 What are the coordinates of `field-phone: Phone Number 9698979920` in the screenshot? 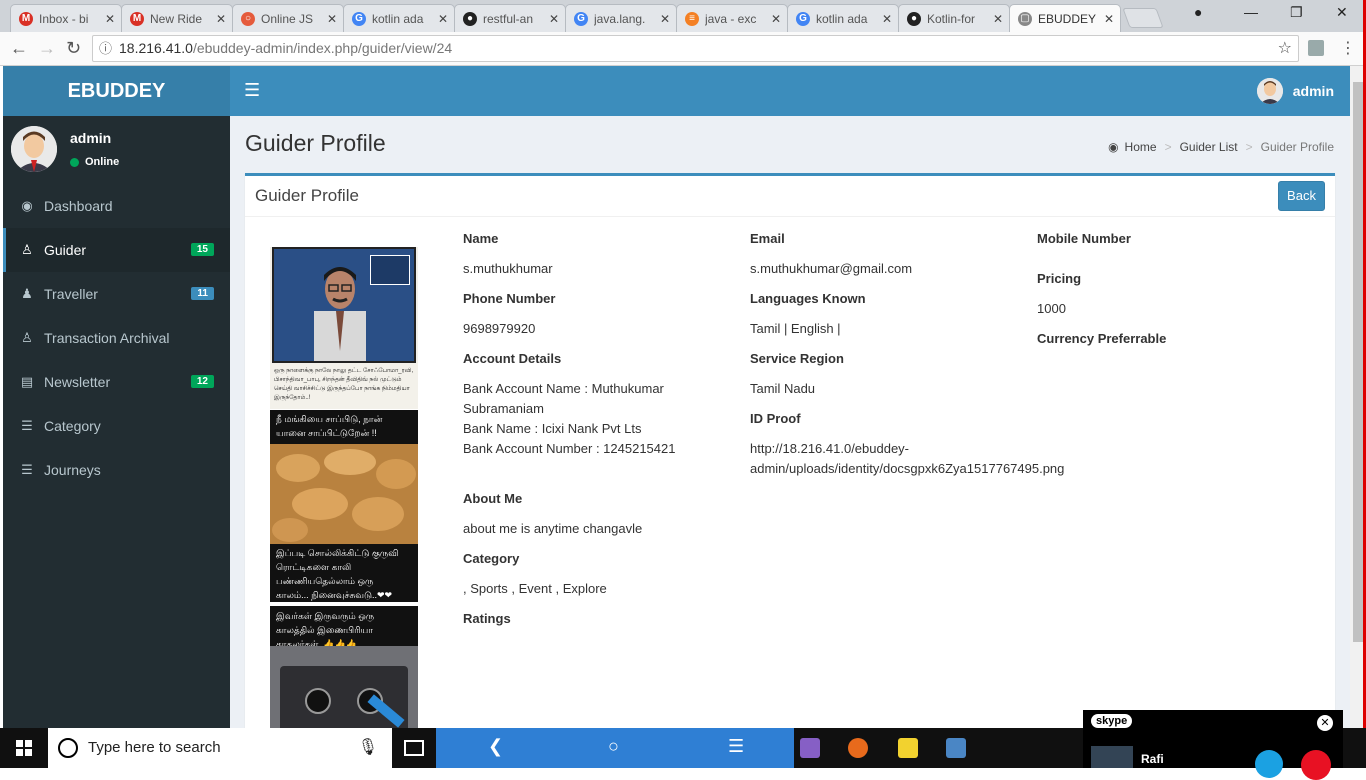 It's located at (598, 315).